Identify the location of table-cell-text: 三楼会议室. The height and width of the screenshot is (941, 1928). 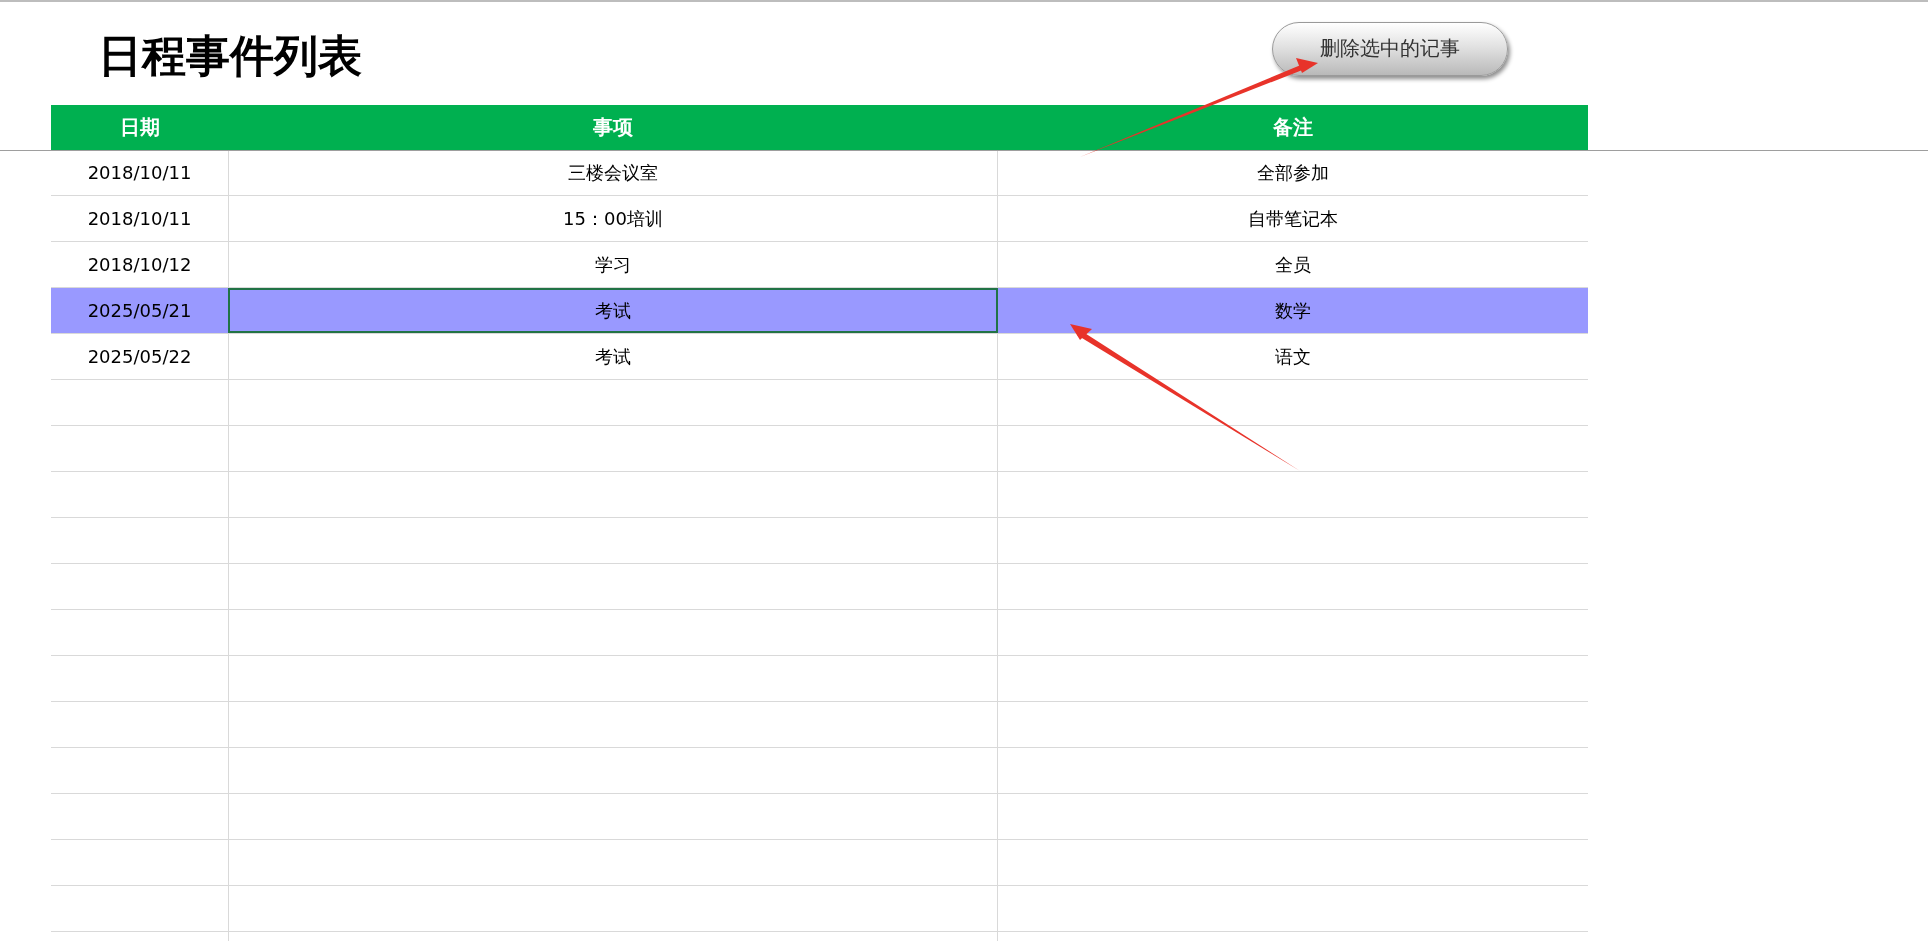
(613, 172).